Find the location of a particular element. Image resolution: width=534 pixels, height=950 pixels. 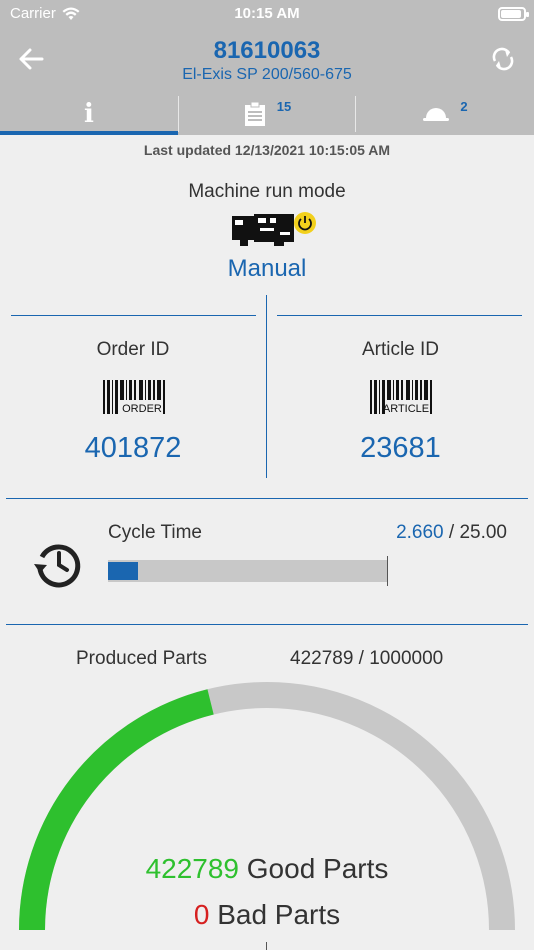

status-time: 10:15 AM is located at coordinates (267, 13).